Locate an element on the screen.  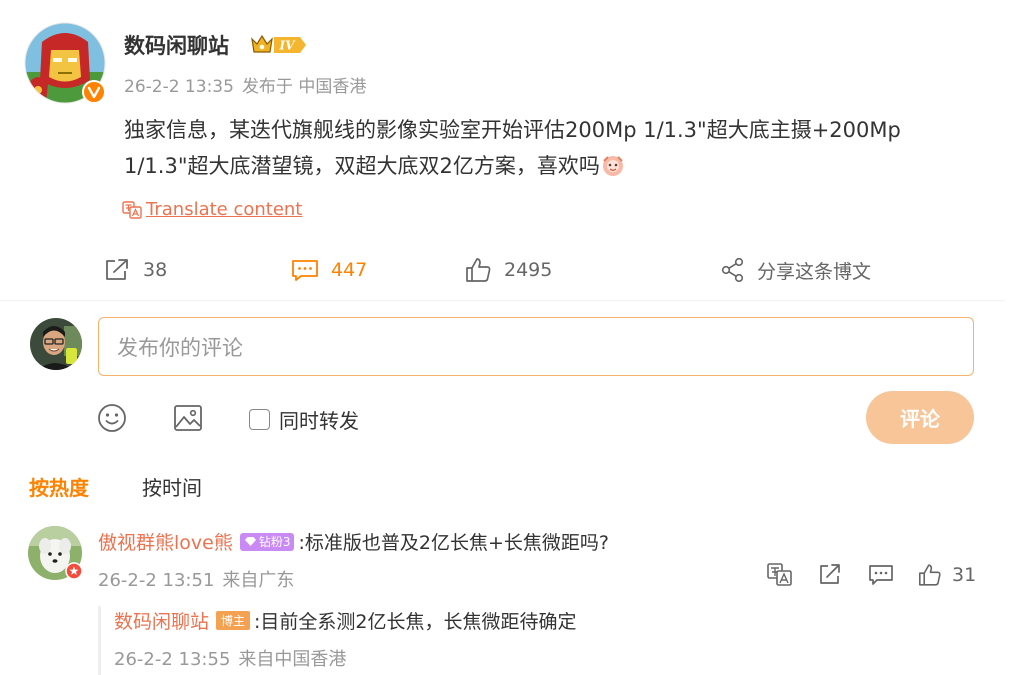
fan-level-badge: 钻粉3 is located at coordinates (267, 541).